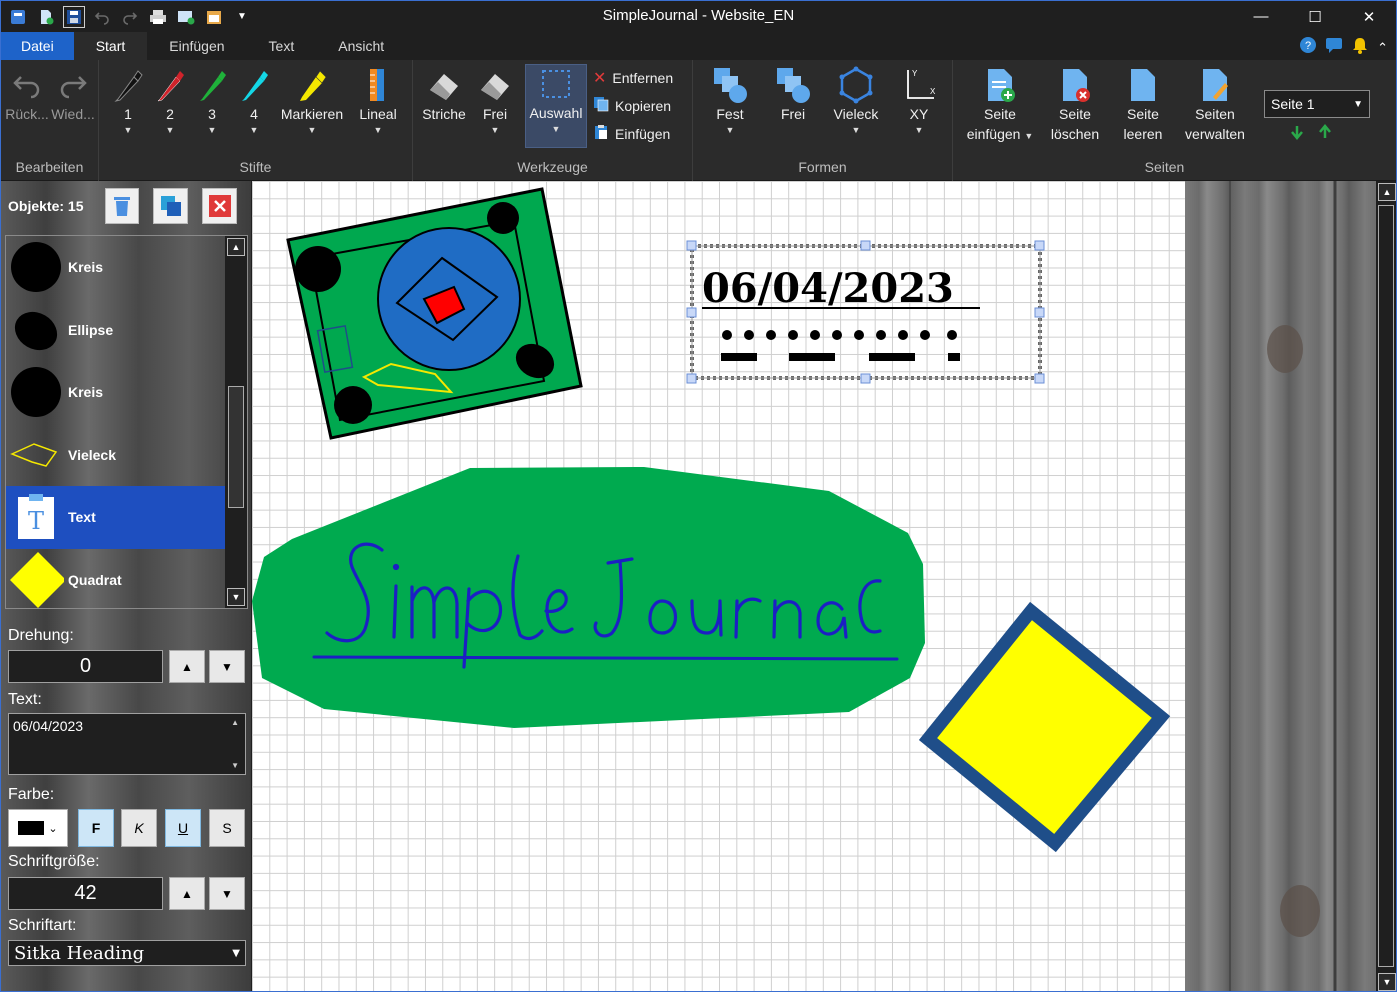 Image resolution: width=1397 pixels, height=992 pixels. What do you see at coordinates (235, 722) in the screenshot?
I see `textarea-scroll-up-icon: ▲` at bounding box center [235, 722].